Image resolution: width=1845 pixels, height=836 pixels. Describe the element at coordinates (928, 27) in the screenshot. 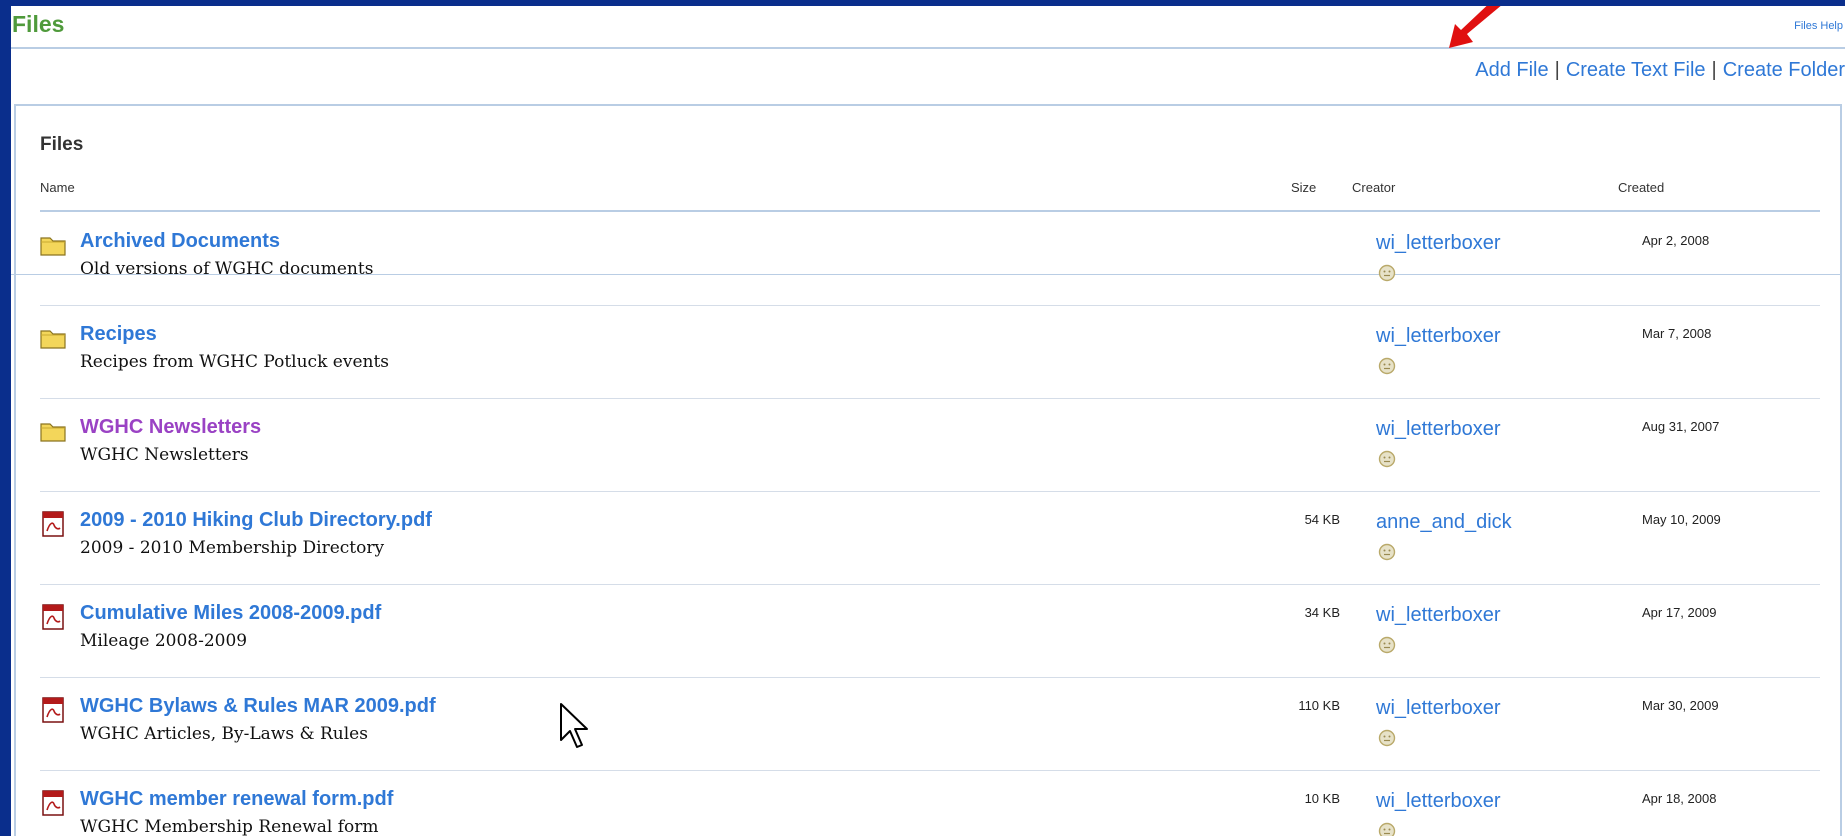

I see `page-header: Files Files Help` at that location.